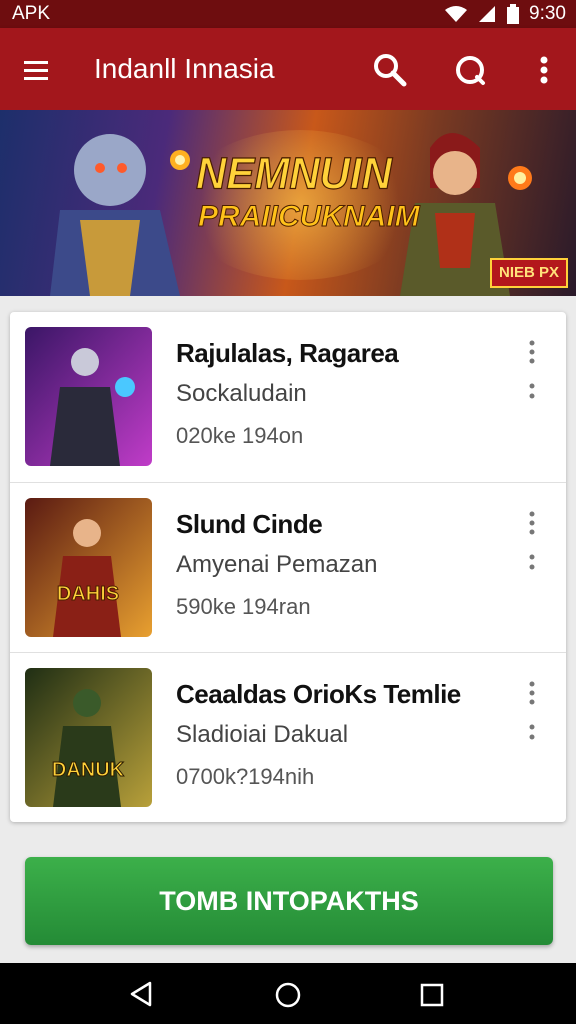 Image resolution: width=576 pixels, height=1024 pixels. What do you see at coordinates (31, 13) in the screenshot?
I see `status-app-label: APK` at bounding box center [31, 13].